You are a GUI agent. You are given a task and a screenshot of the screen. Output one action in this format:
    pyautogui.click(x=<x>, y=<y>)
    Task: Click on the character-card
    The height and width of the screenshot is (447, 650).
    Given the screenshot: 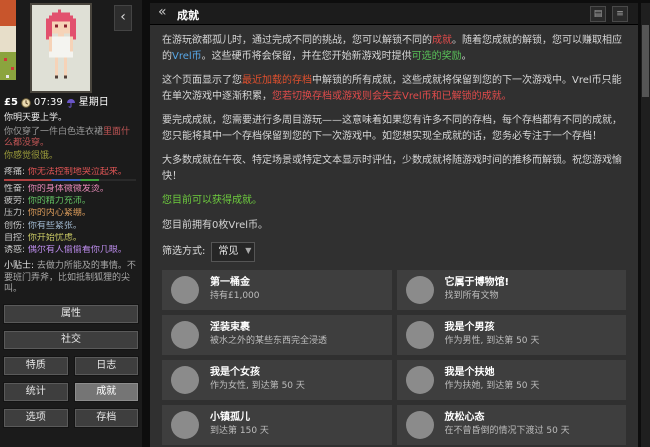 What is the action you would take?
    pyautogui.click(x=61, y=48)
    